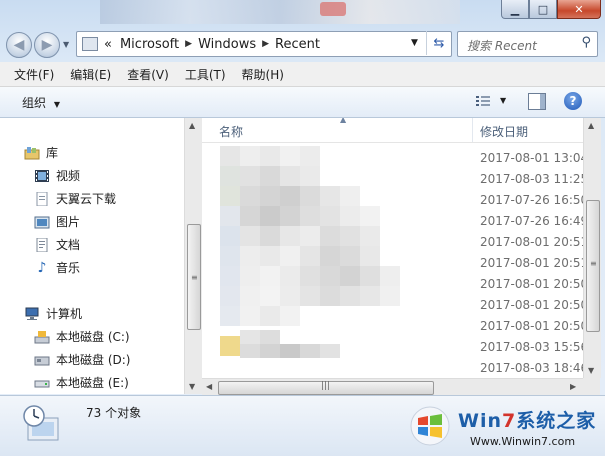 This screenshot has height=456, width=605. What do you see at coordinates (263, 74) in the screenshot?
I see `menu-help: 帮助(H)` at bounding box center [263, 74].